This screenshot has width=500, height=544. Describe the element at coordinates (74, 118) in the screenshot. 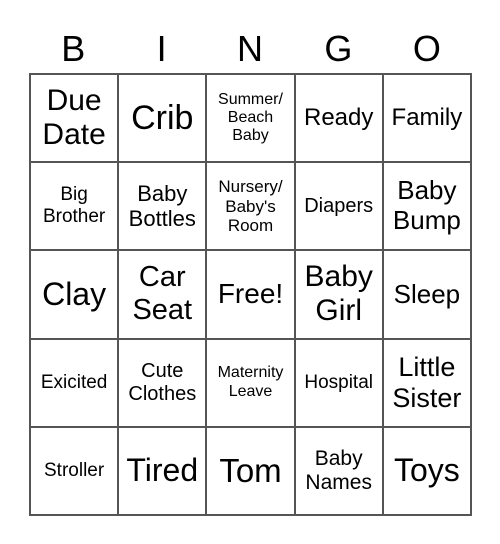

I see `bingo-cell: Due Date` at that location.